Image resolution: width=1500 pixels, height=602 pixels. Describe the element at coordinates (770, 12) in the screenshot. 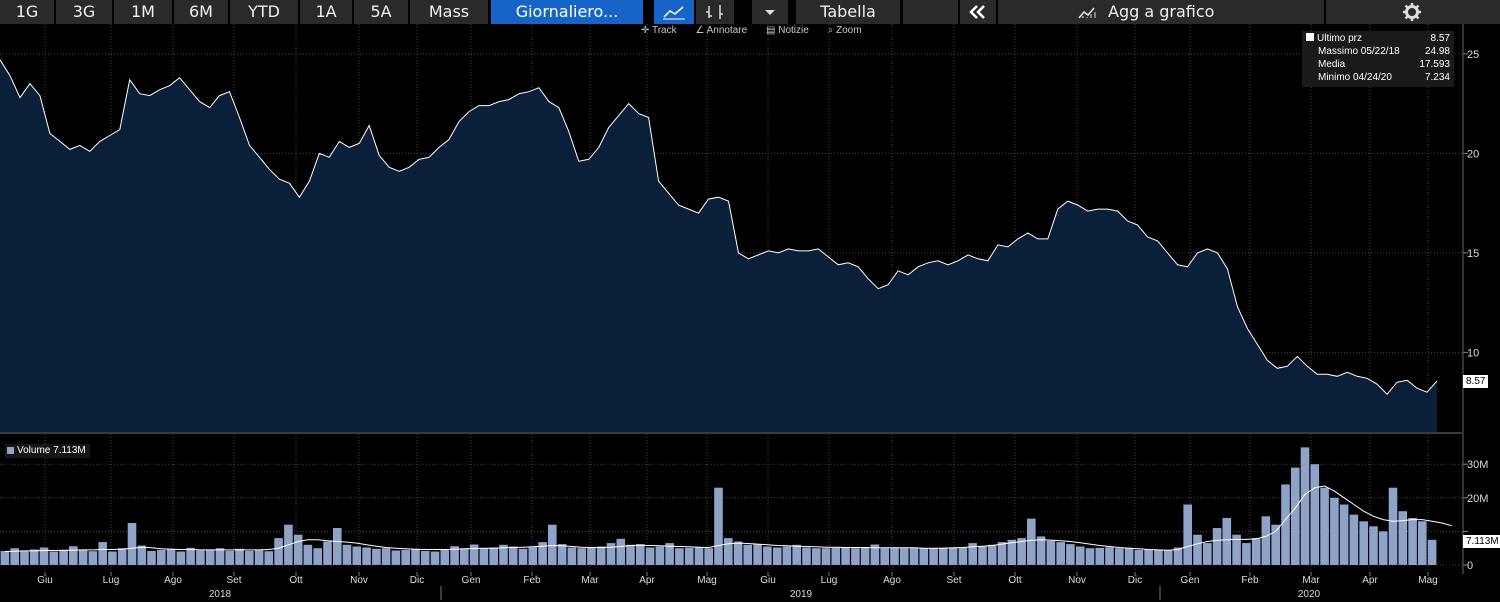

I see `chevron-down-icon` at that location.